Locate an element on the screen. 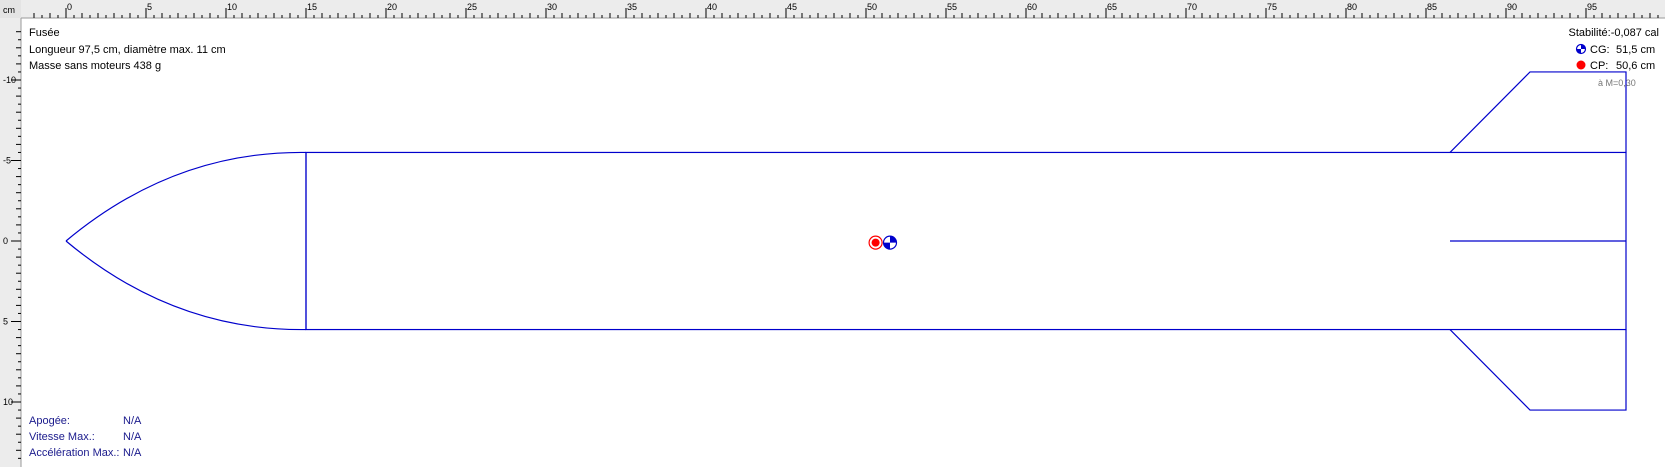 The height and width of the screenshot is (467, 1665). max-acceleration-label: Accélération Max.: is located at coordinates (74, 453).